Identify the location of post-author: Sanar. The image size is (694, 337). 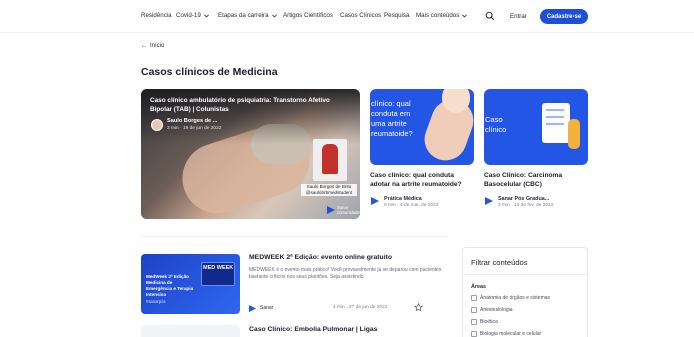
(267, 308).